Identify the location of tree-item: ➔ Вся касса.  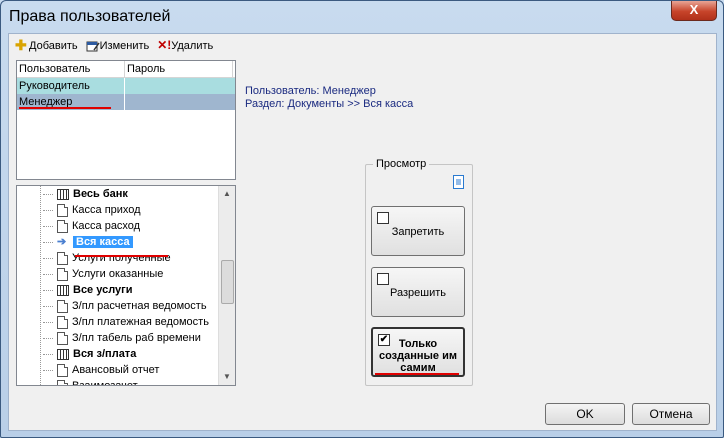
(88, 242).